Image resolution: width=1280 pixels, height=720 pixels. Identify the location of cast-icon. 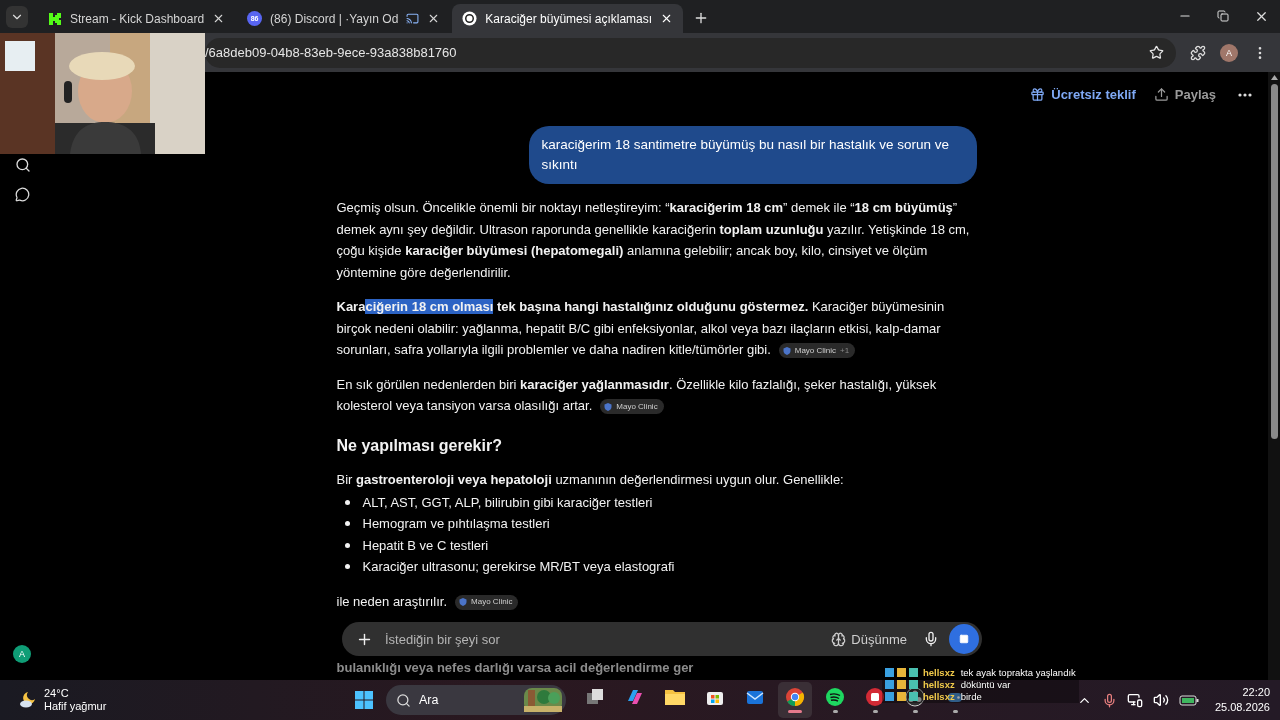
(413, 18).